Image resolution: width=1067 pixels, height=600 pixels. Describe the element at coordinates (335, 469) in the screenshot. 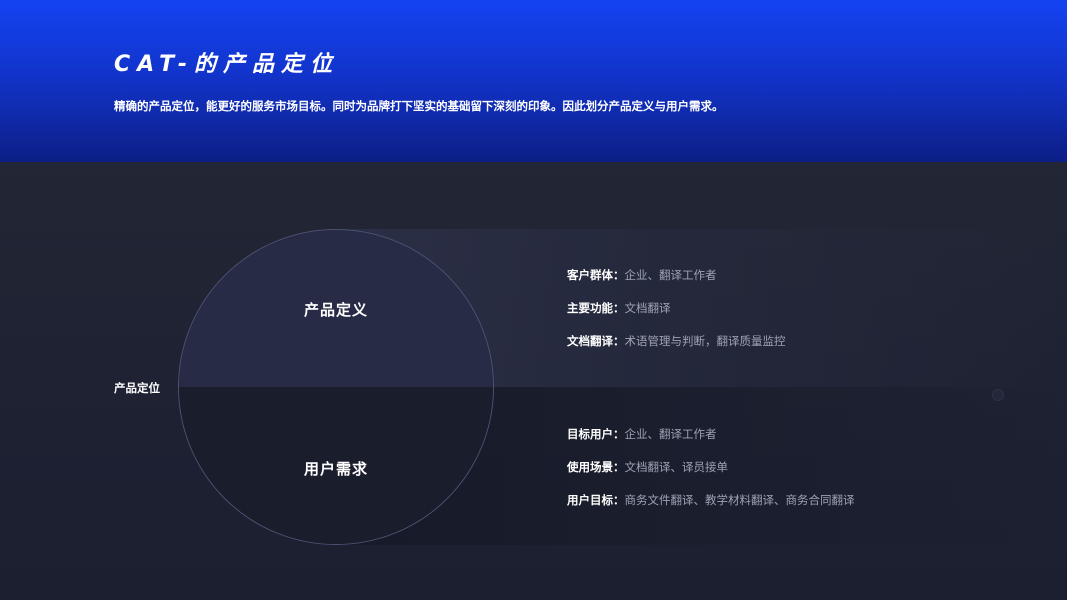

I see `user-needs-label: 用户需求` at that location.